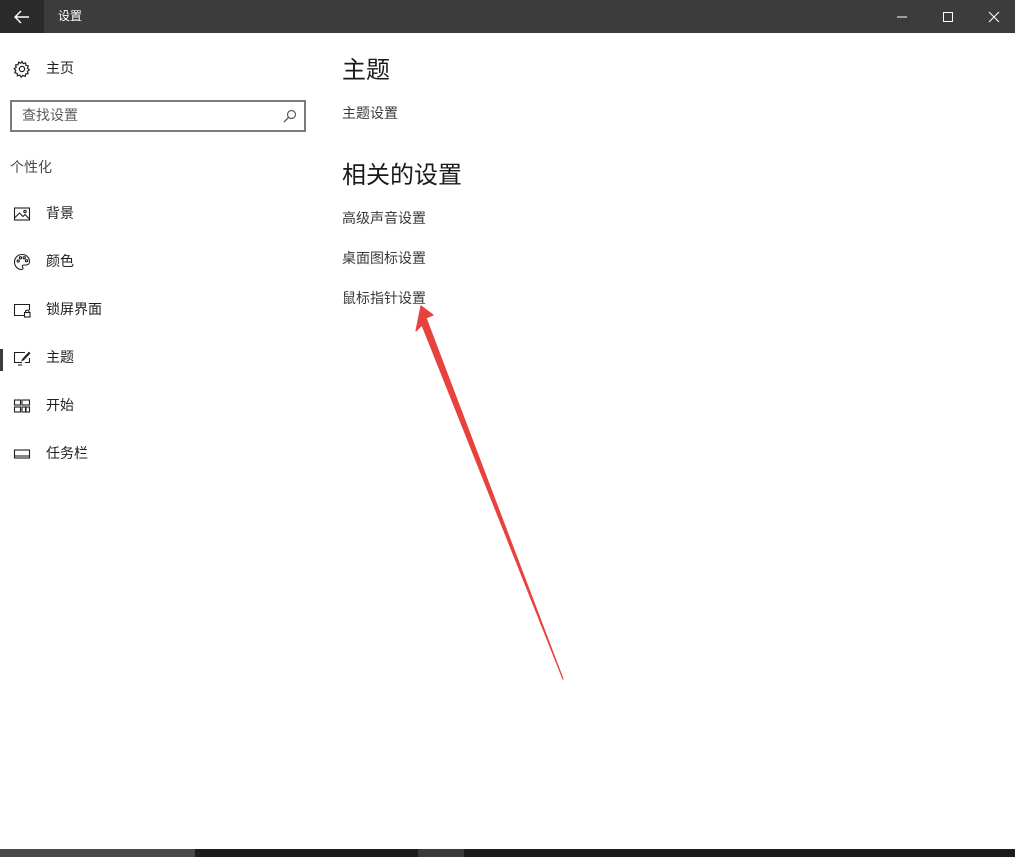 The width and height of the screenshot is (1015, 857). I want to click on sidebar-item-start: 开始, so click(160, 411).